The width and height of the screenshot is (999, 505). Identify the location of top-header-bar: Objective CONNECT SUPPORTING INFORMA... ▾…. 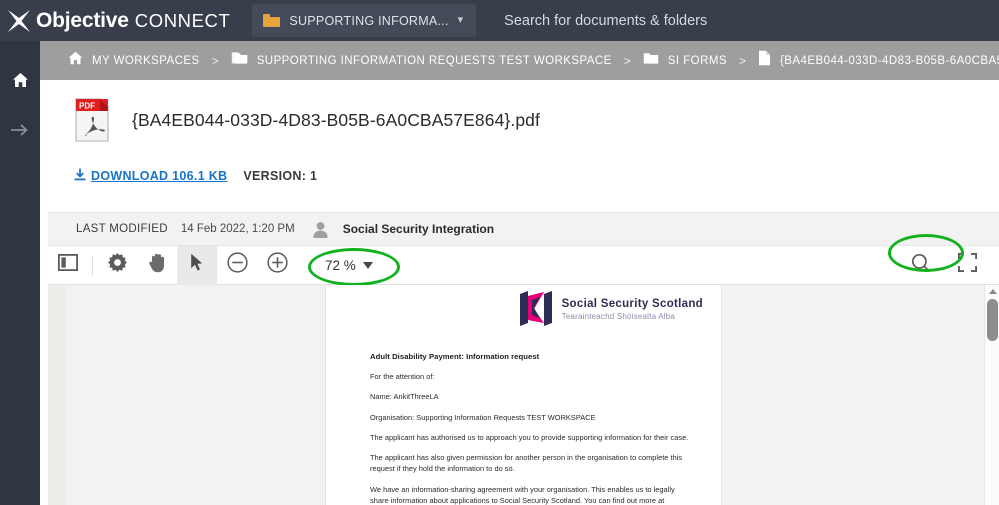
(499, 20).